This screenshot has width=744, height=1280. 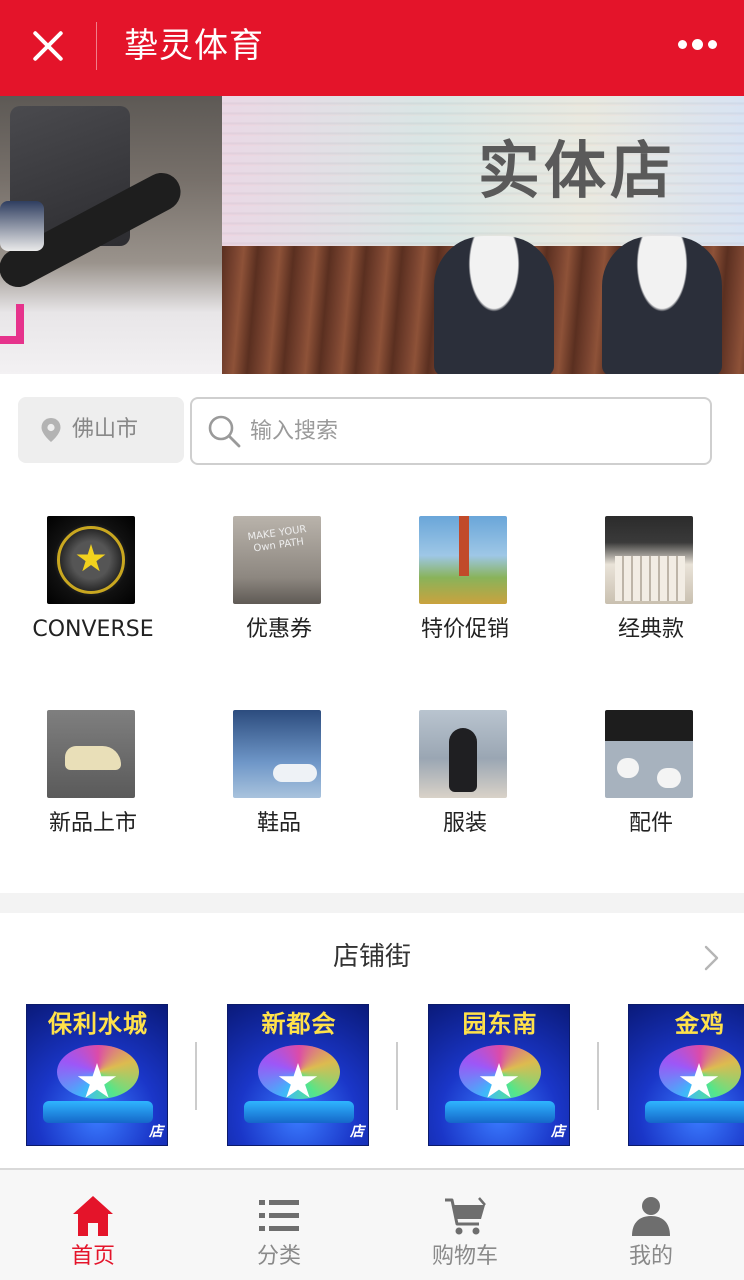 I want to click on tab-profile: 我的, so click(x=651, y=1225).